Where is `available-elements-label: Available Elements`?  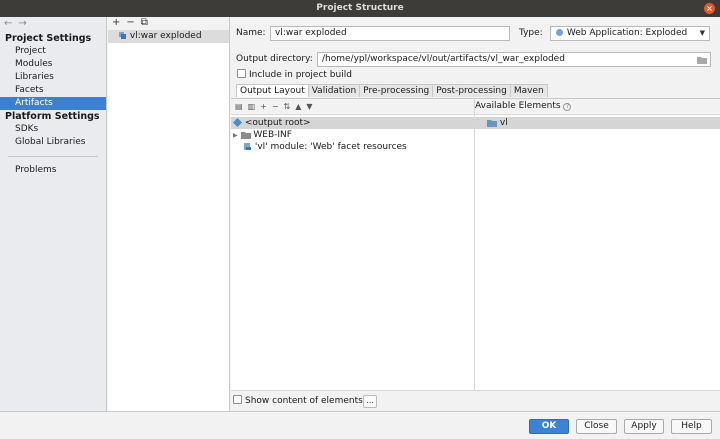 available-elements-label: Available Elements is located at coordinates (518, 106).